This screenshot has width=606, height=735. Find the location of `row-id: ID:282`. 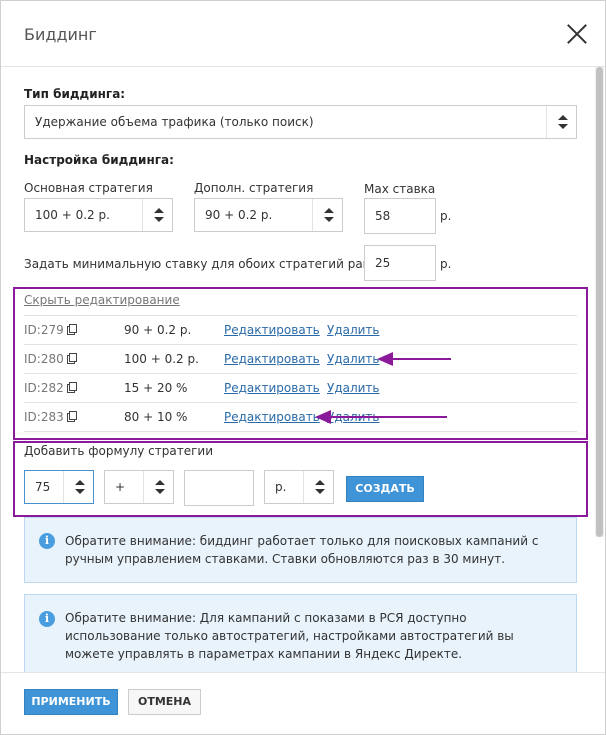

row-id: ID:282 is located at coordinates (50, 388).